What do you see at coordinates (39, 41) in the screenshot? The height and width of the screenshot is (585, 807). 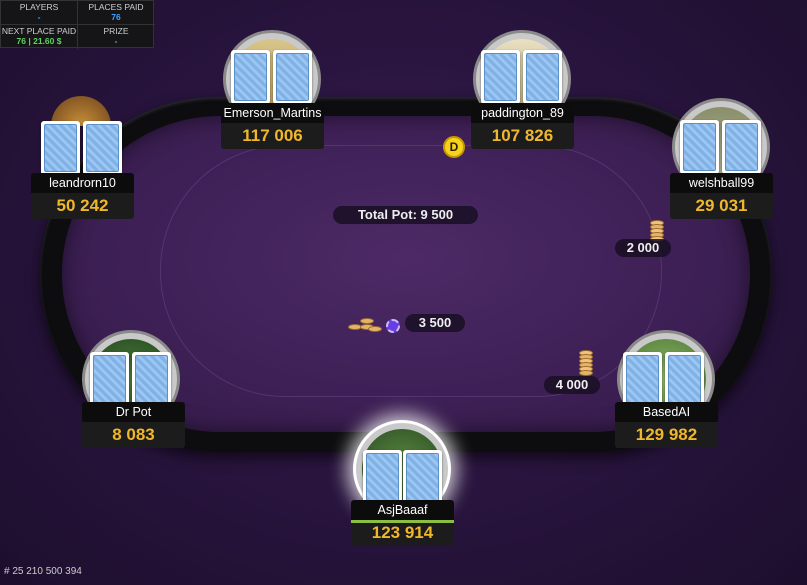 I see `next-place-value: 76 | 21.60 $` at bounding box center [39, 41].